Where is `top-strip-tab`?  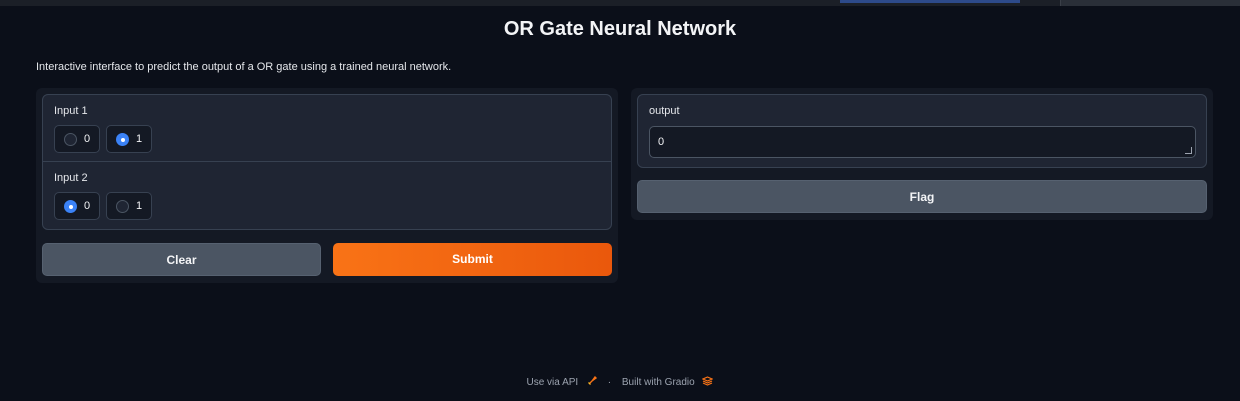
top-strip-tab is located at coordinates (1150, 3).